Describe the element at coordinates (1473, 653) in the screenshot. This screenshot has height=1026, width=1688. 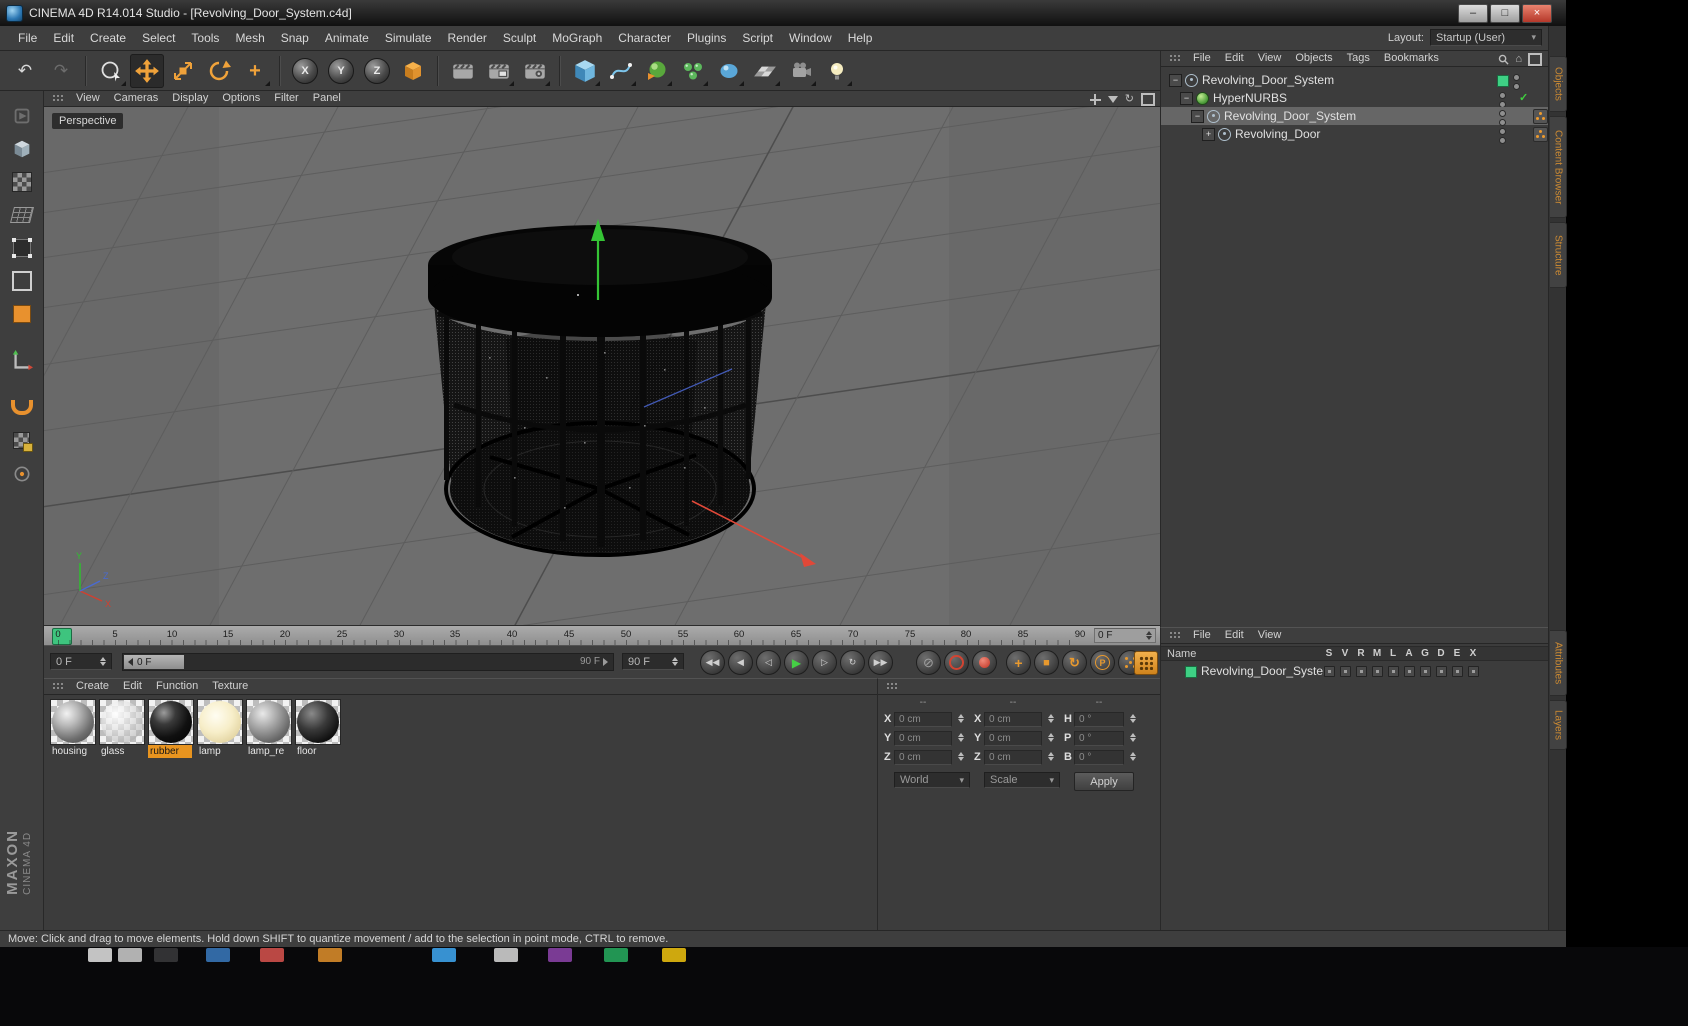
I see `col-xref: X` at that location.